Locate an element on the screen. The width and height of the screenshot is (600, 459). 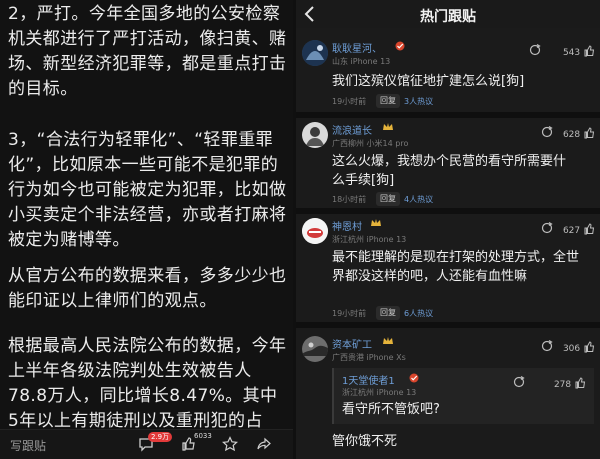
like-count: 6033 is located at coordinates (203, 436).